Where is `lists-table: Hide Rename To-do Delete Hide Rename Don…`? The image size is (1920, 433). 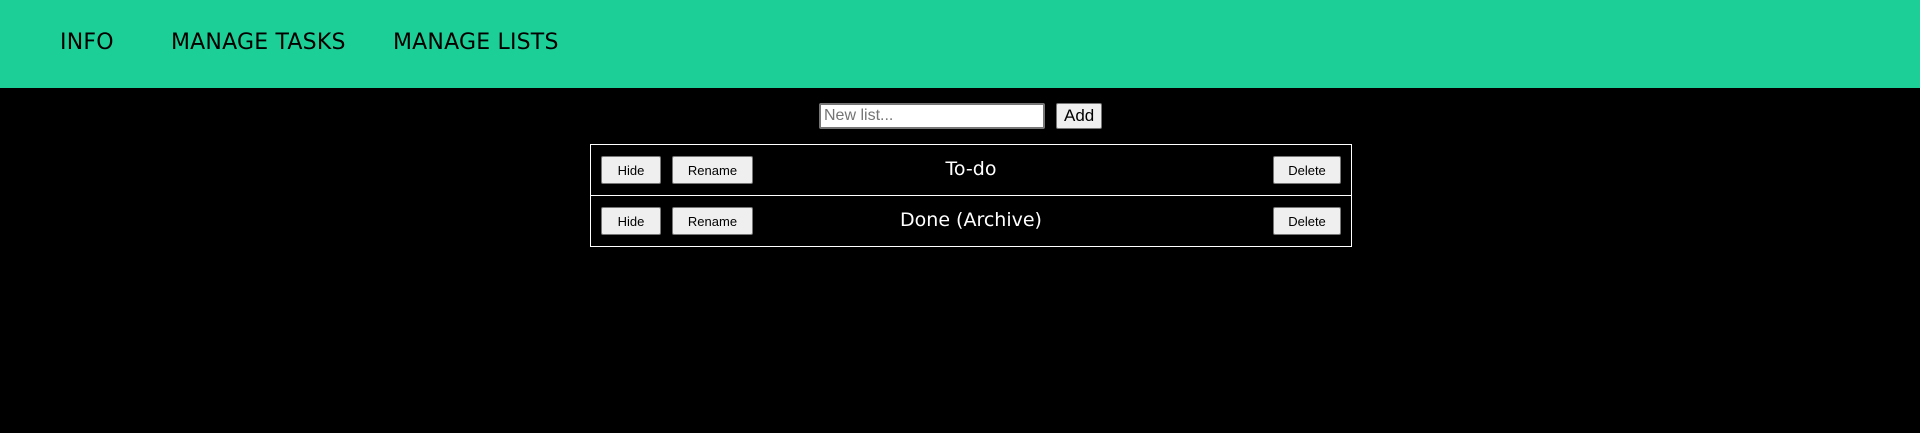
lists-table: Hide Rename To-do Delete Hide Rename Don… is located at coordinates (971, 195).